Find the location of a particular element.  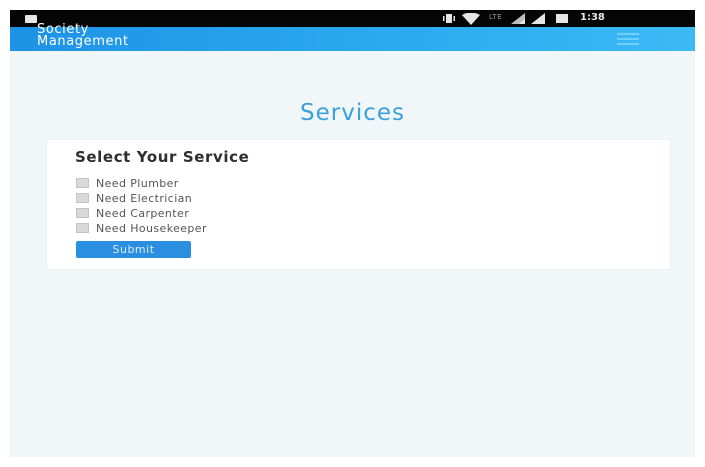

option-label: Need Carpenter is located at coordinates (143, 213).